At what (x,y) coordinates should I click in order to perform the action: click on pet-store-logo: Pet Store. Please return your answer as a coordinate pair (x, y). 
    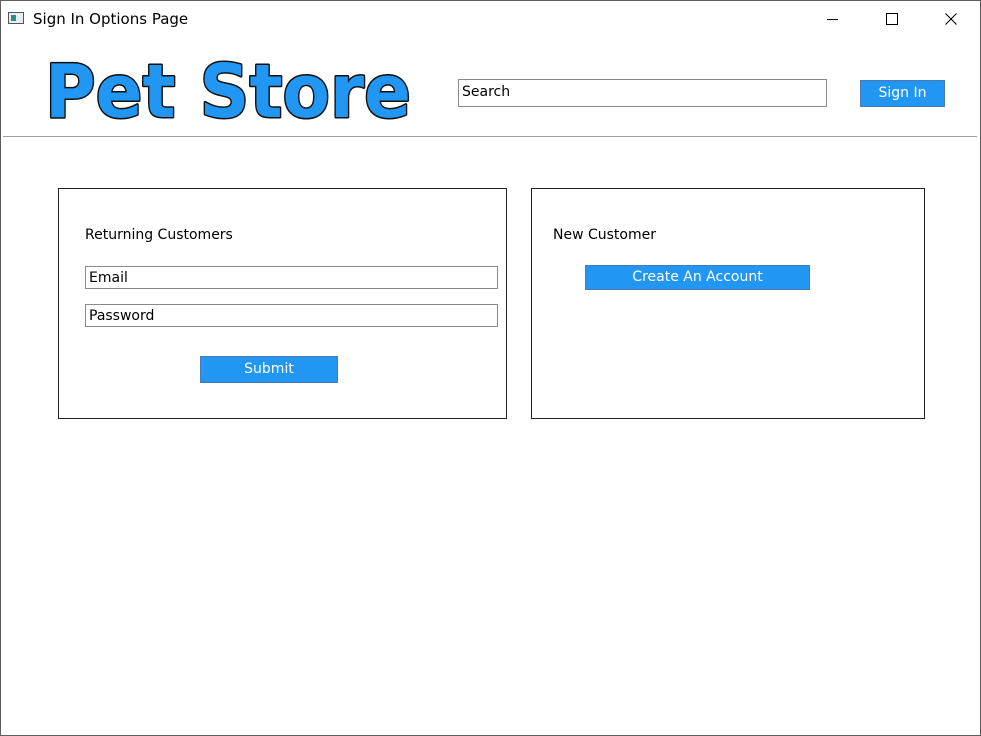
    Looking at the image, I should click on (228, 88).